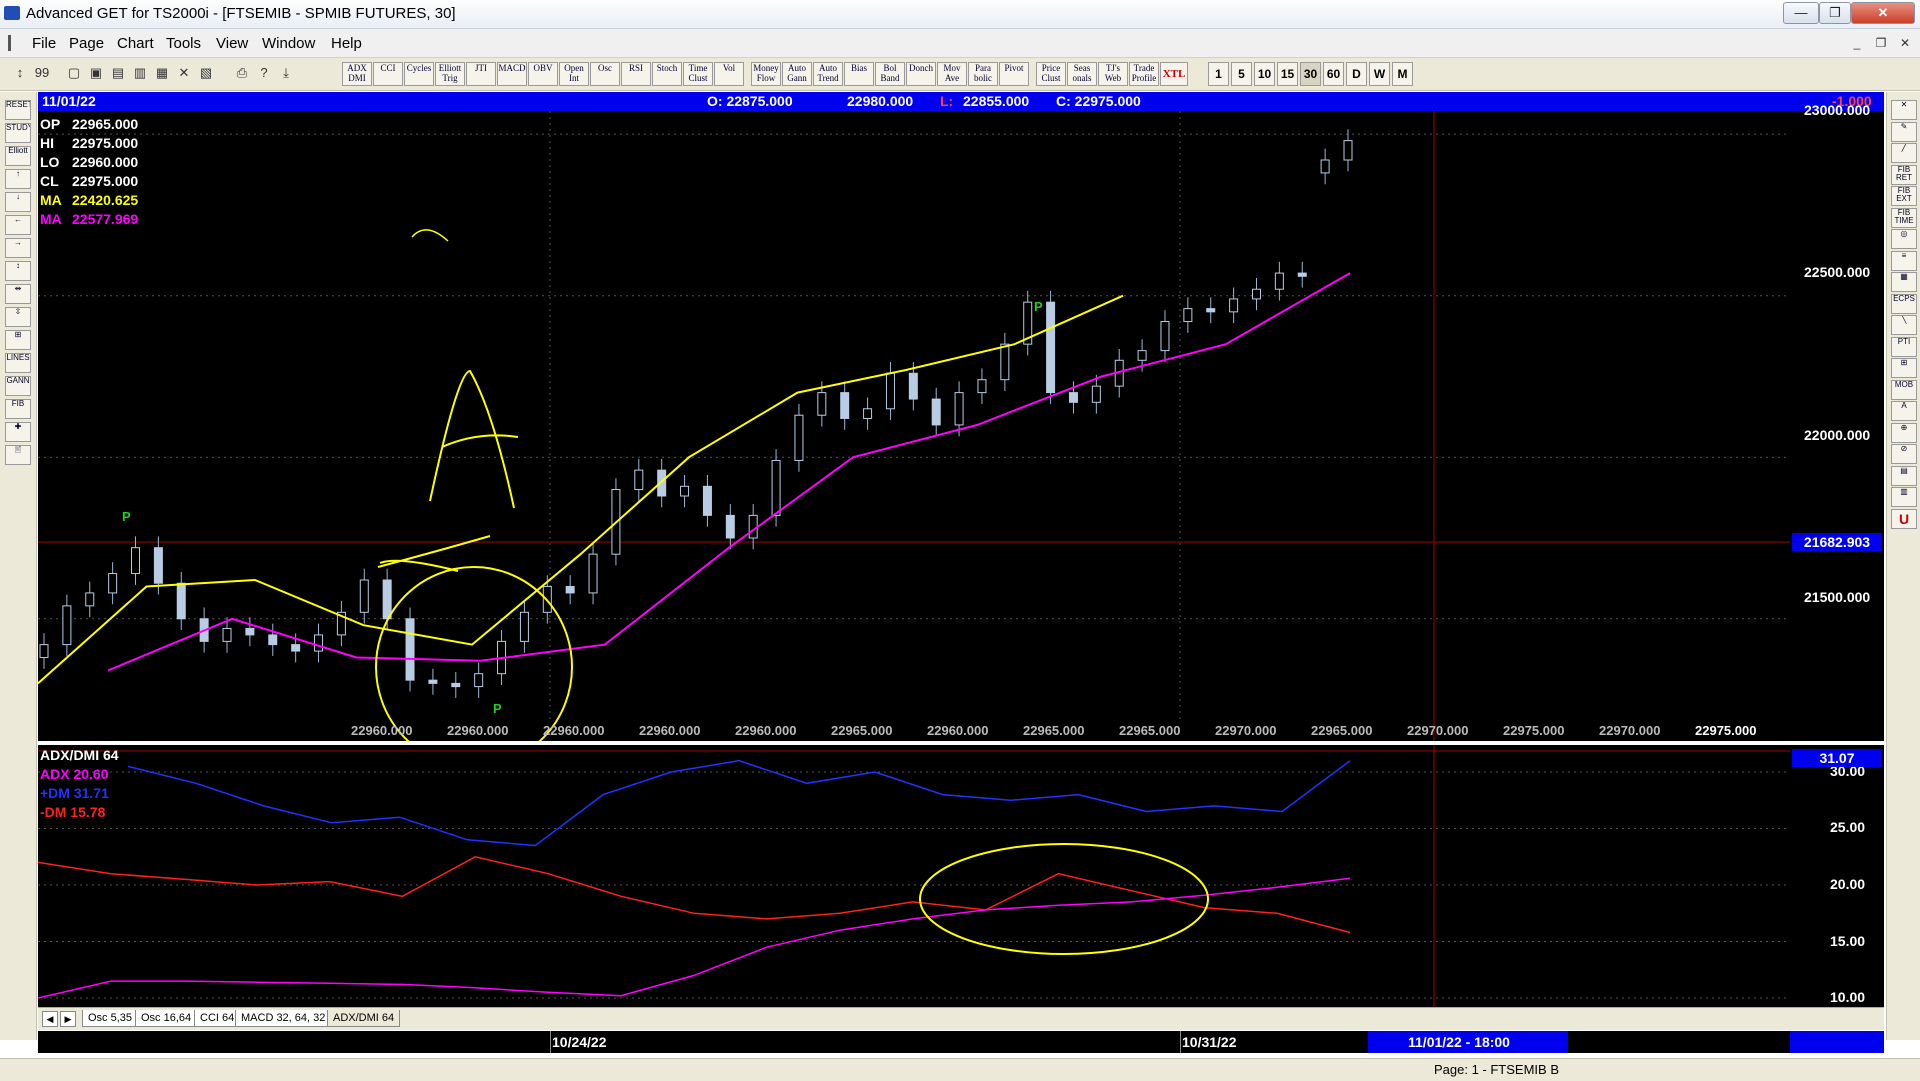 The image size is (1920, 1081). I want to click on timeframe-m: M, so click(1402, 74).